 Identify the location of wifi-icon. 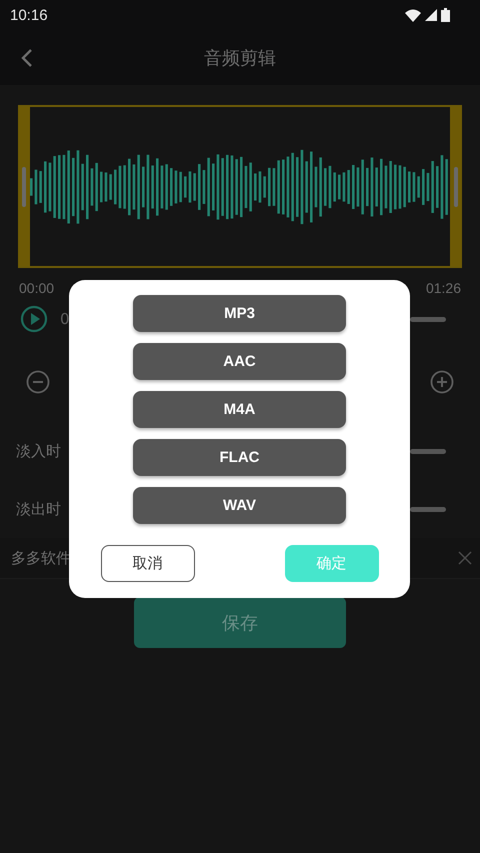
(413, 15).